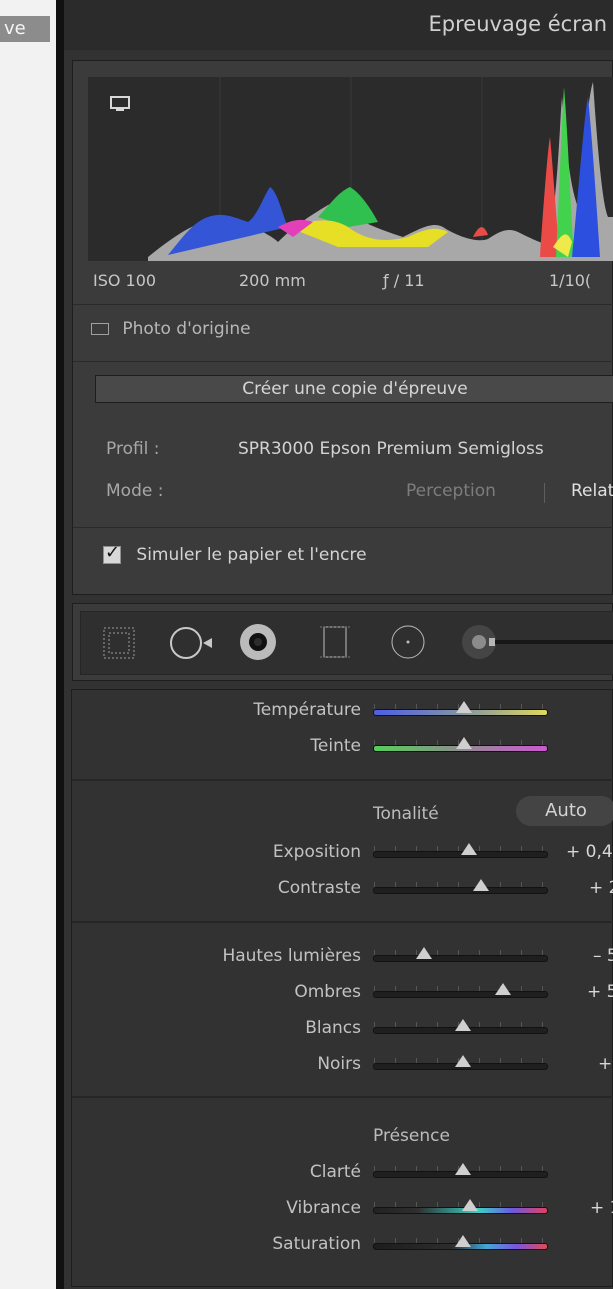 The width and height of the screenshot is (613, 1289). I want to click on shadows-slider-thumb, so click(503, 989).